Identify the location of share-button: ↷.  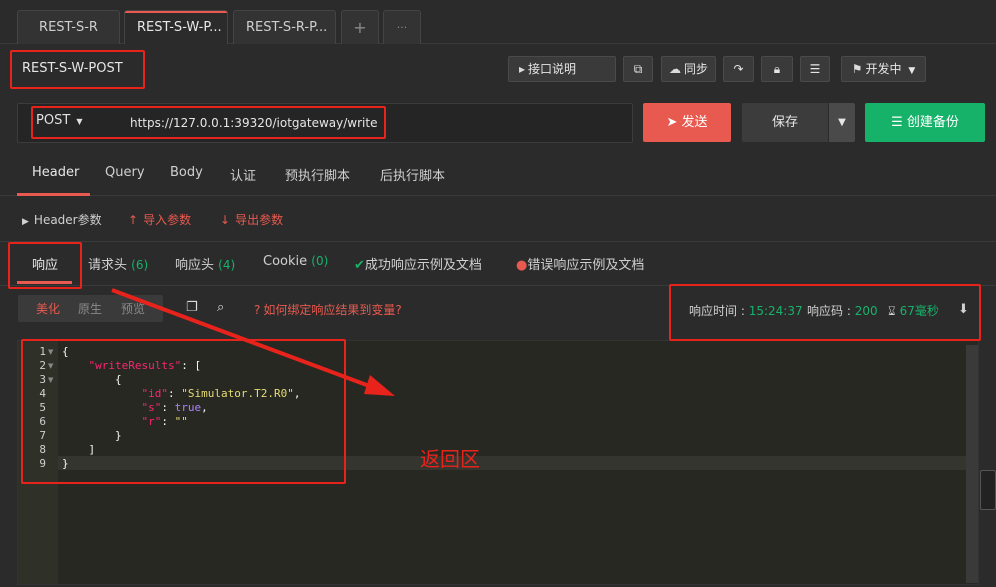
(738, 69).